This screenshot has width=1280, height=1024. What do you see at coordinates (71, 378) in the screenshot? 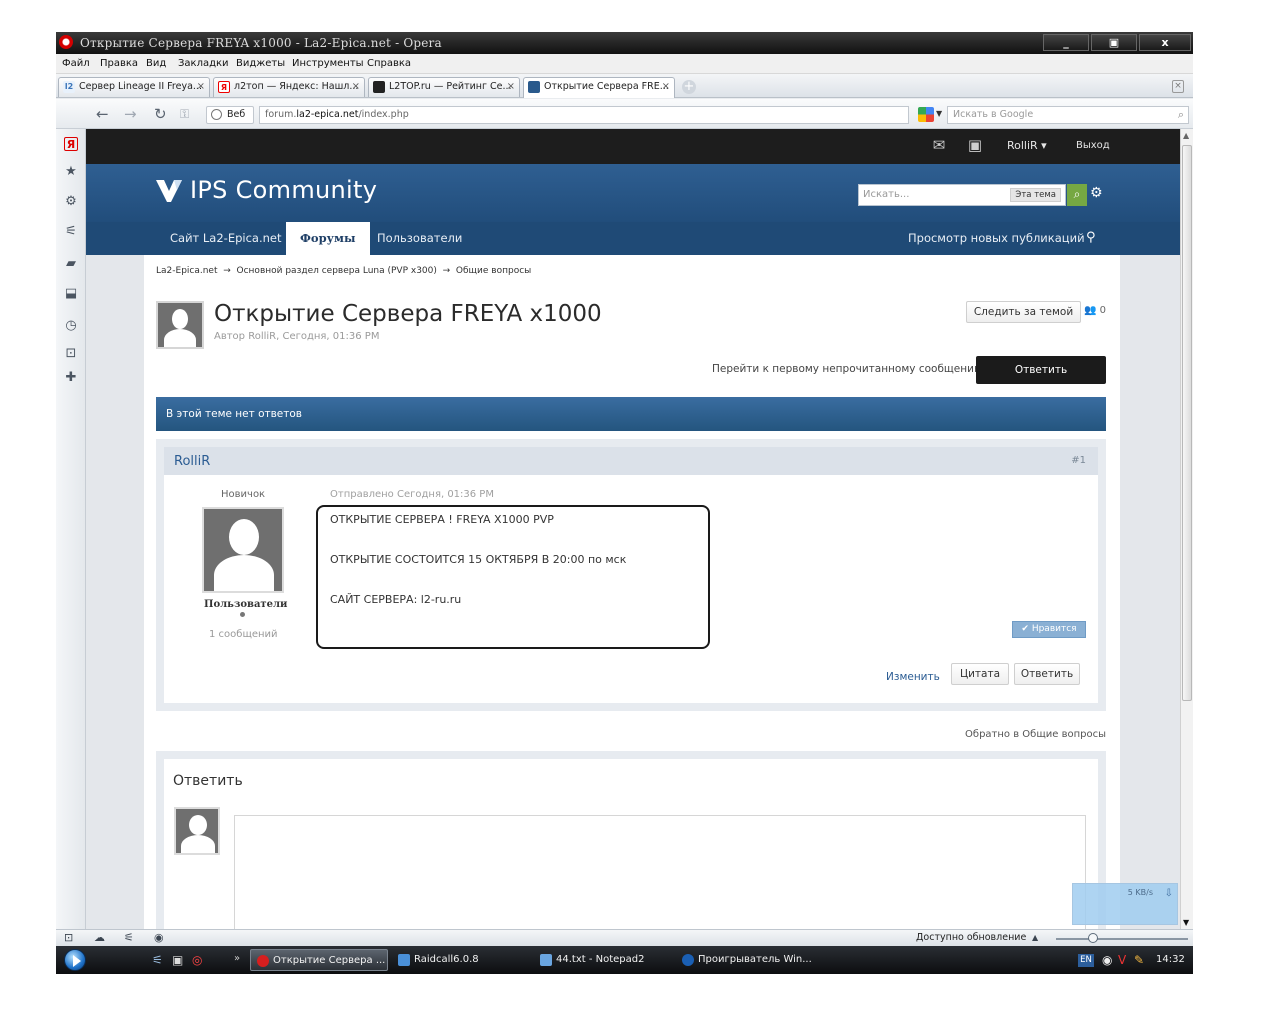
I see `add-panel-icon: ✚` at bounding box center [71, 378].